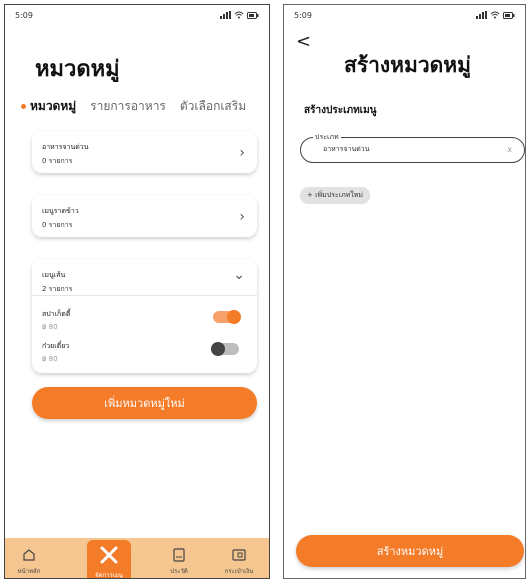 Image resolution: width=530 pixels, height=583 pixels. What do you see at coordinates (144, 356) in the screenshot?
I see `menu-item-row: ก๋วยเตี๋ยว ฿ 80` at bounding box center [144, 356].